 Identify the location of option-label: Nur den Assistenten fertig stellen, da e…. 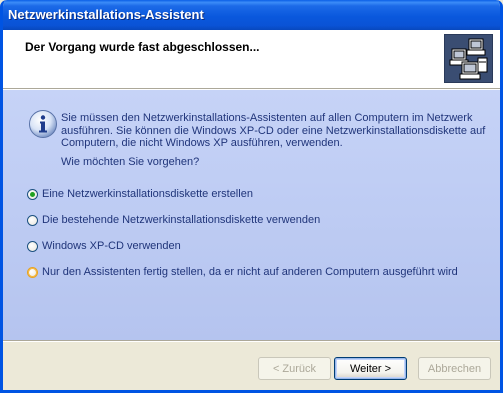
(250, 272).